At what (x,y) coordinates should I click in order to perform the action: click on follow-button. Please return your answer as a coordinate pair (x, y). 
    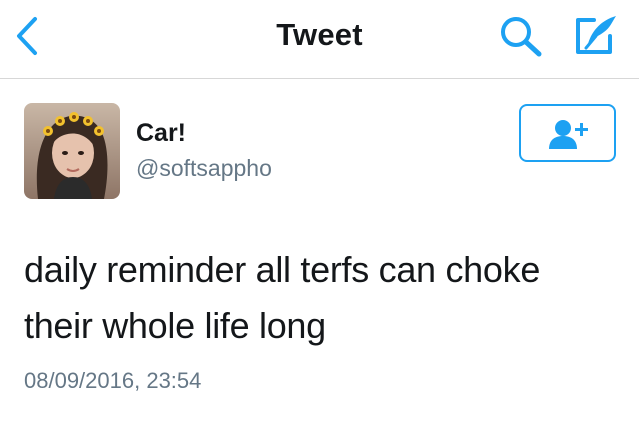
    Looking at the image, I should click on (567, 133).